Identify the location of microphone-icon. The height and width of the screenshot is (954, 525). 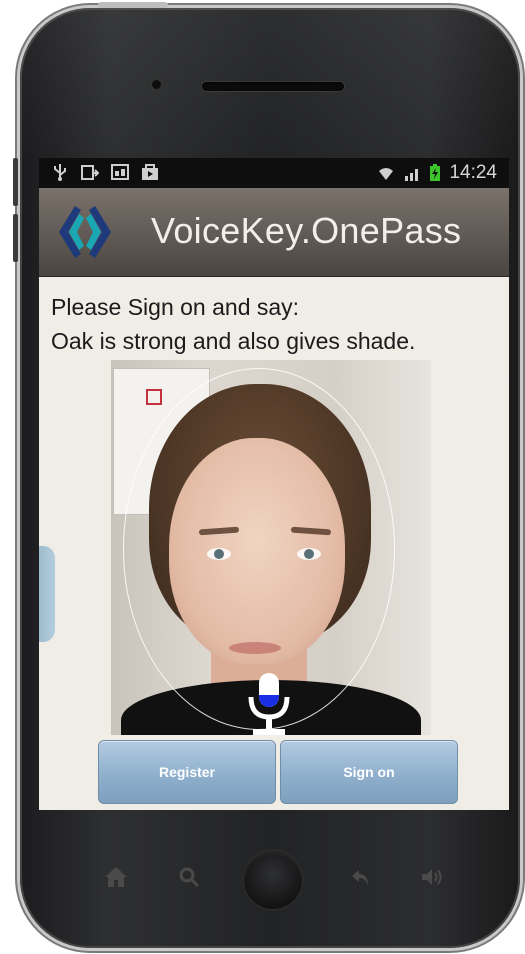
(269, 707).